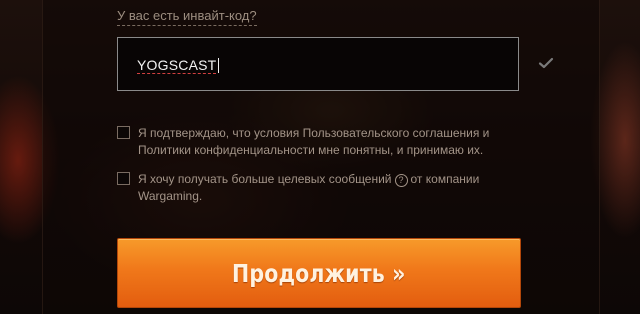 This screenshot has width=640, height=314. I want to click on text-caret, so click(219, 65).